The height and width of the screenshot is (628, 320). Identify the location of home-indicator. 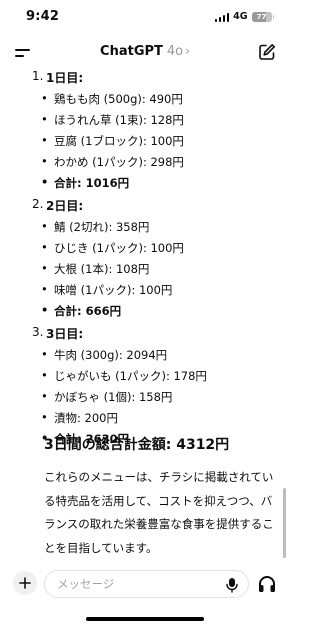
(145, 619).